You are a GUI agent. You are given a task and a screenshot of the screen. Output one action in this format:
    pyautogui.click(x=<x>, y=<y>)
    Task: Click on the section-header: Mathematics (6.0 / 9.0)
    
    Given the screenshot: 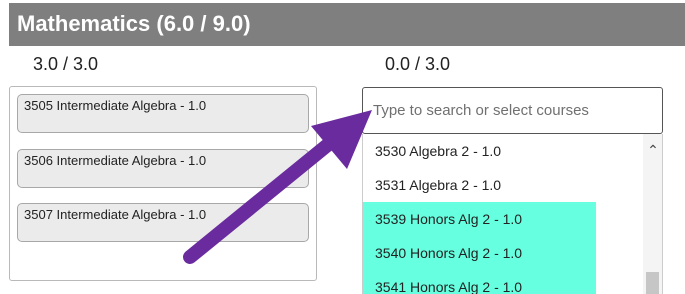 What is the action you would take?
    pyautogui.click(x=347, y=24)
    